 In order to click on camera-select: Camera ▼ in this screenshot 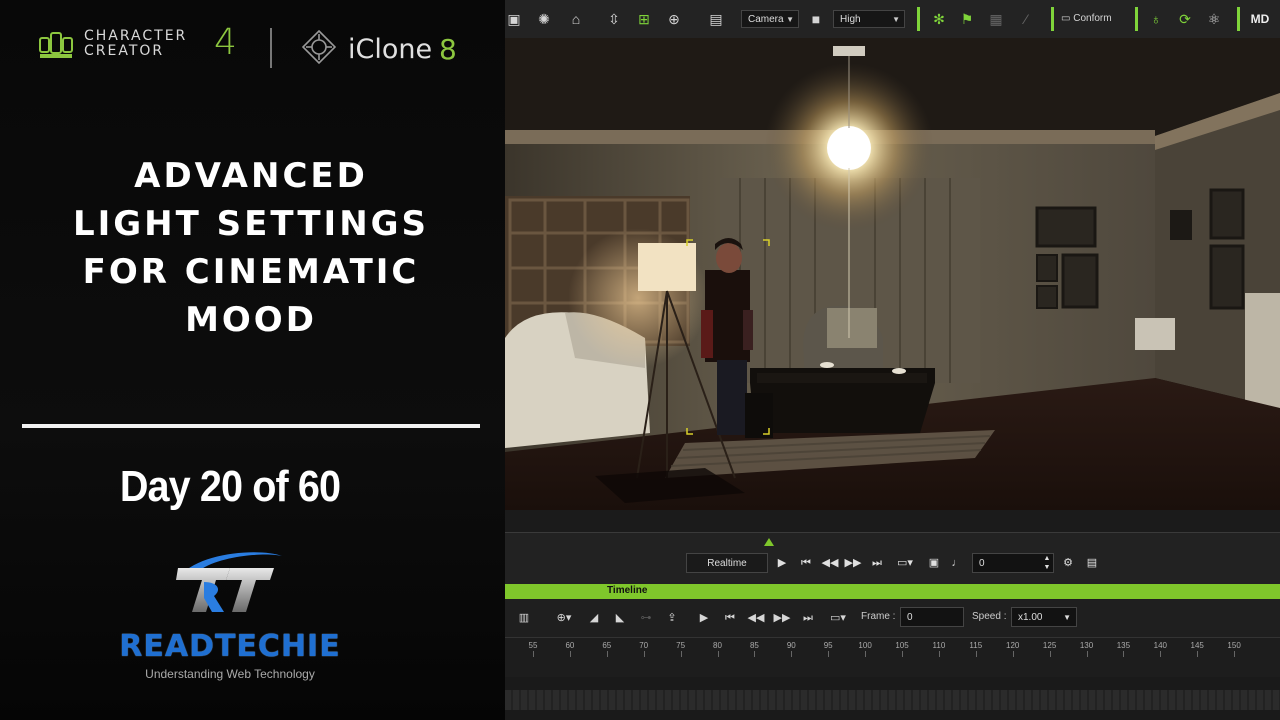, I will do `click(770, 19)`.